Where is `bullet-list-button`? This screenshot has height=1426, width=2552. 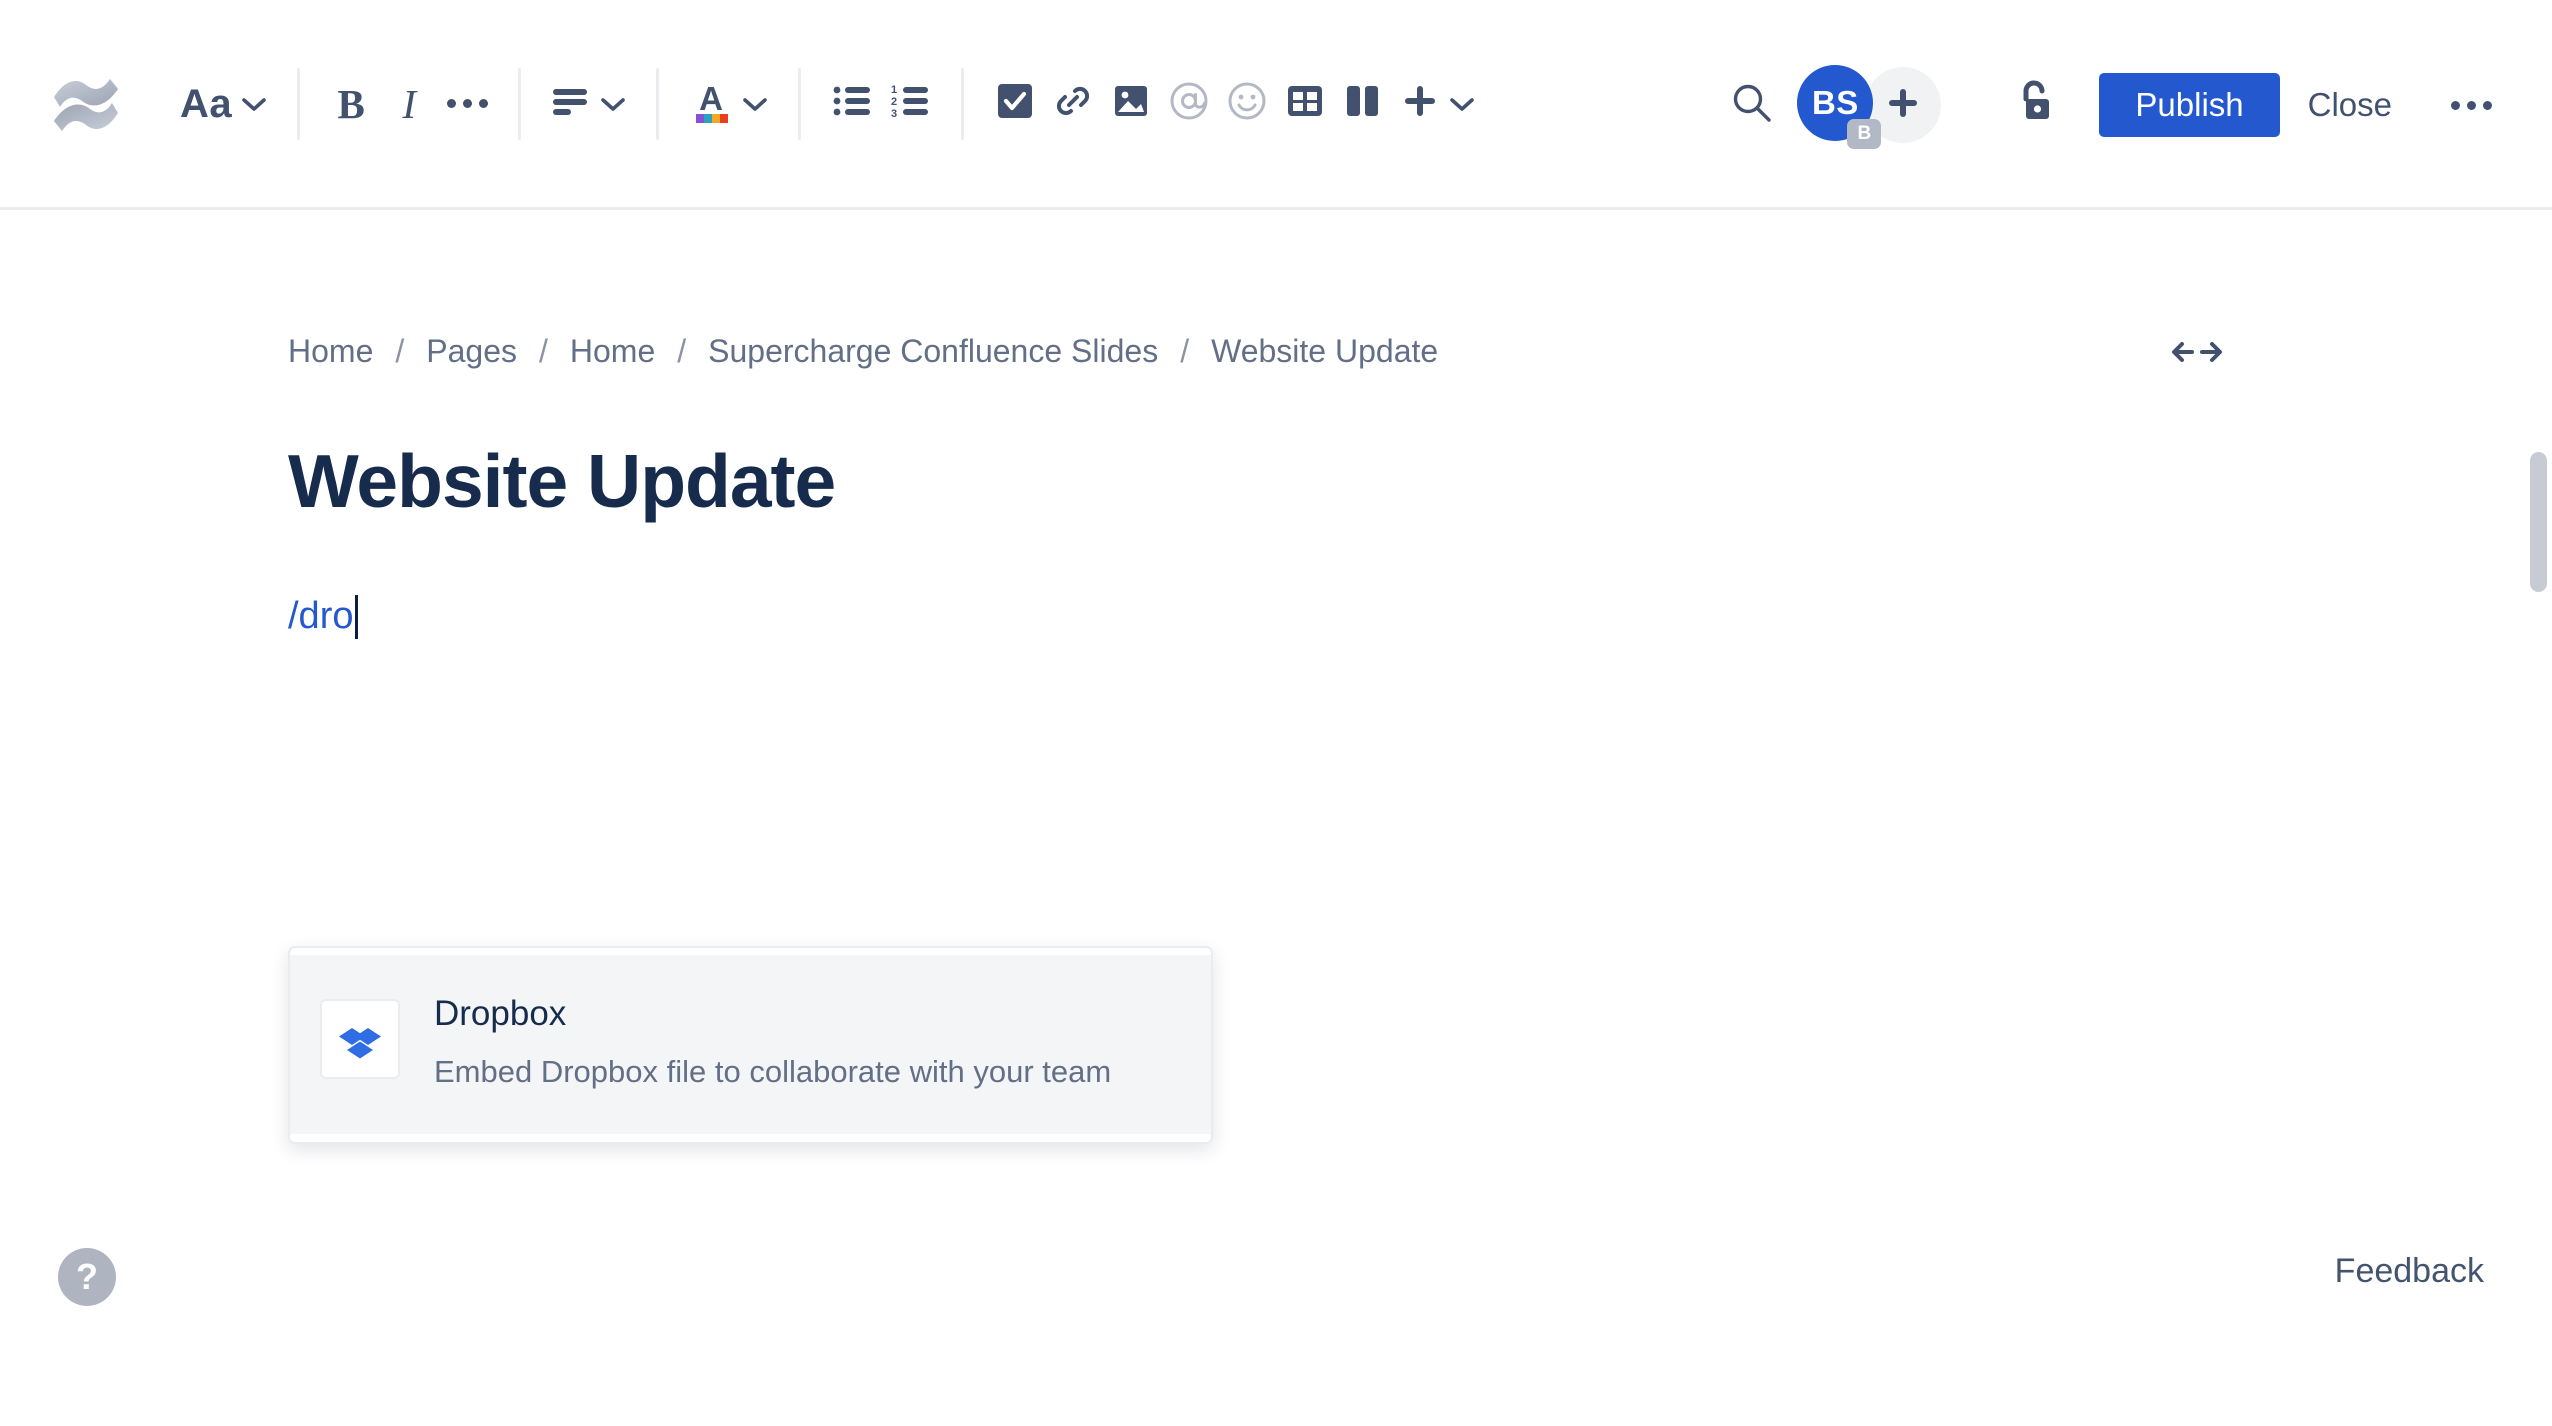
bullet-list-button is located at coordinates (852, 104).